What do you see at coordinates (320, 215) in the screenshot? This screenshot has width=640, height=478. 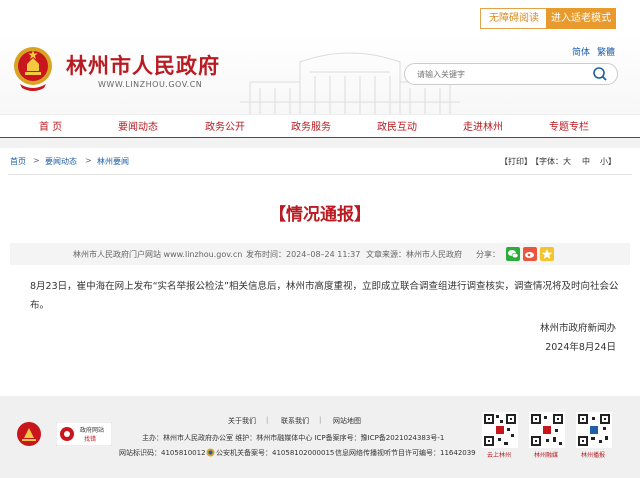 I see `article-title: 【情况通报】` at bounding box center [320, 215].